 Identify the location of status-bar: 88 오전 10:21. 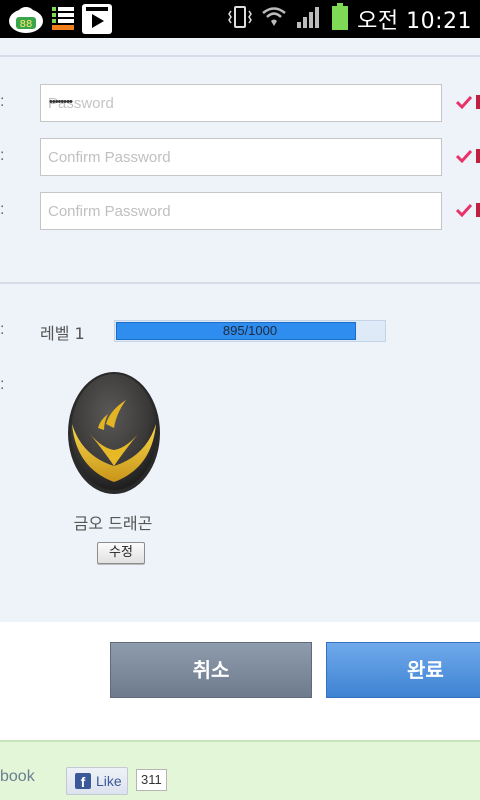
(240, 19).